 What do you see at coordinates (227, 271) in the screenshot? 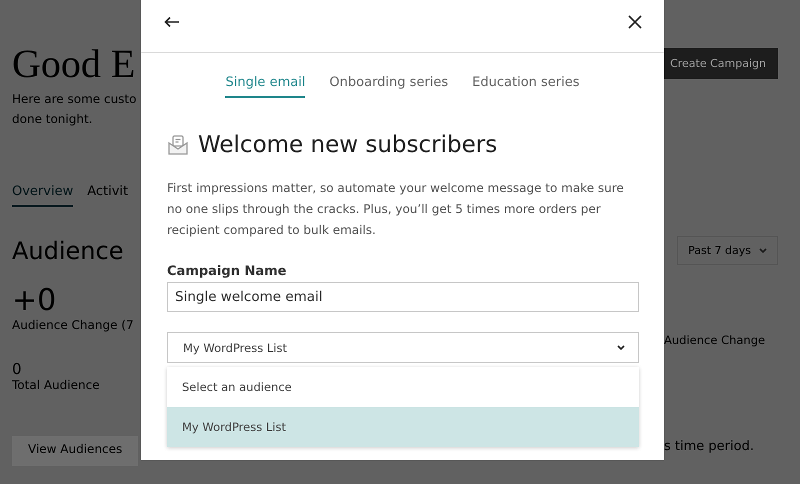
I see `field-label: Campaign Name` at bounding box center [227, 271].